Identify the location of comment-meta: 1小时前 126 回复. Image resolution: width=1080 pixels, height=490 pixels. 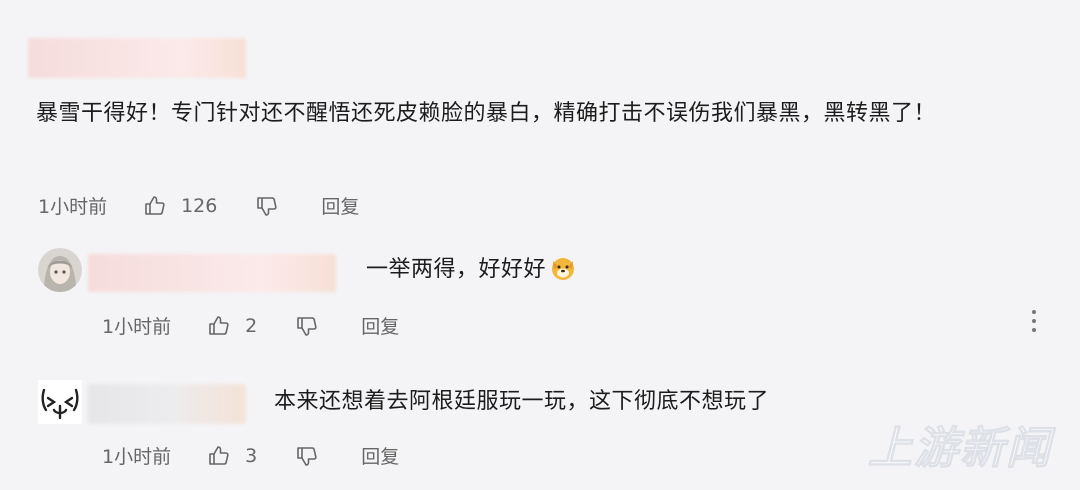
(198, 205).